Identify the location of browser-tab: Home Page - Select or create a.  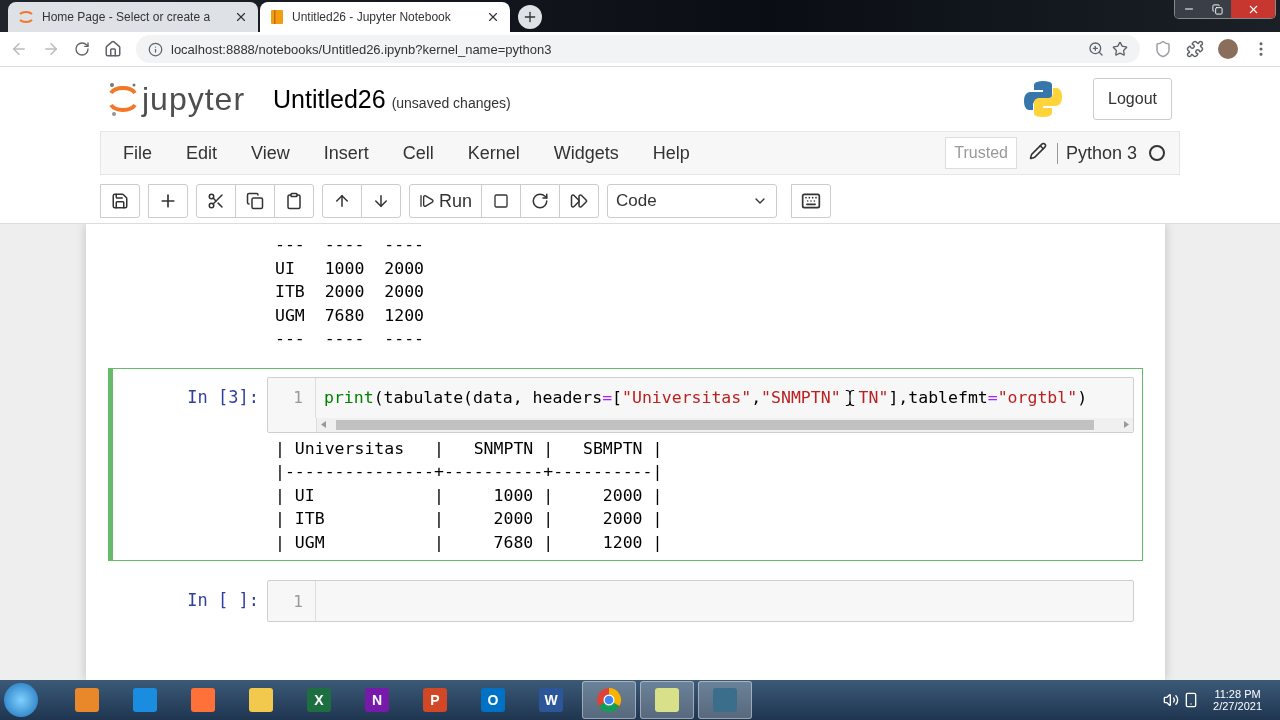
(133, 17).